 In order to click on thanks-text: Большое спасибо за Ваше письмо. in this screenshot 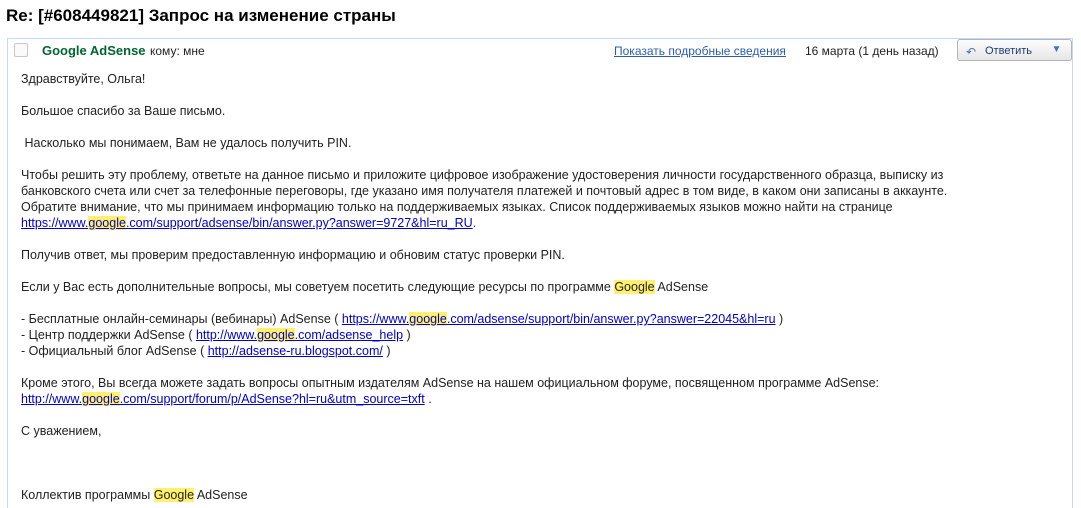, I will do `click(123, 111)`.